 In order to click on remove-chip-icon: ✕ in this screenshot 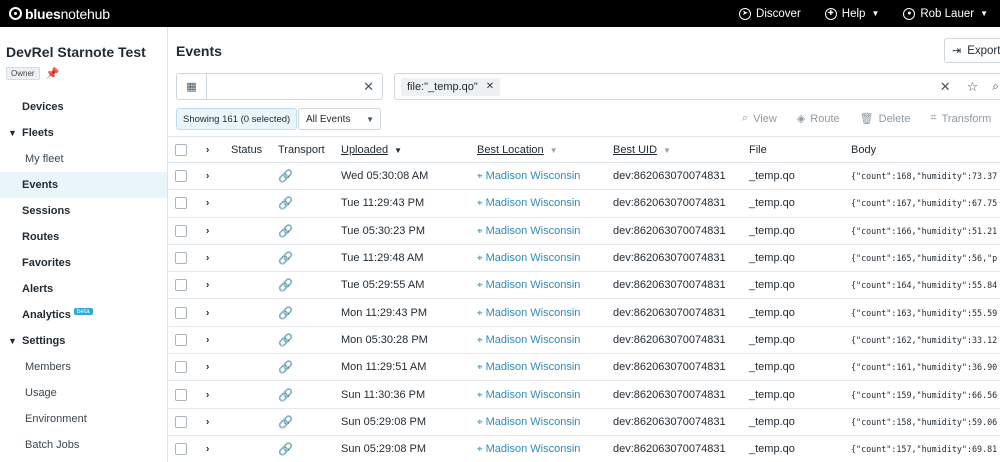, I will do `click(490, 86)`.